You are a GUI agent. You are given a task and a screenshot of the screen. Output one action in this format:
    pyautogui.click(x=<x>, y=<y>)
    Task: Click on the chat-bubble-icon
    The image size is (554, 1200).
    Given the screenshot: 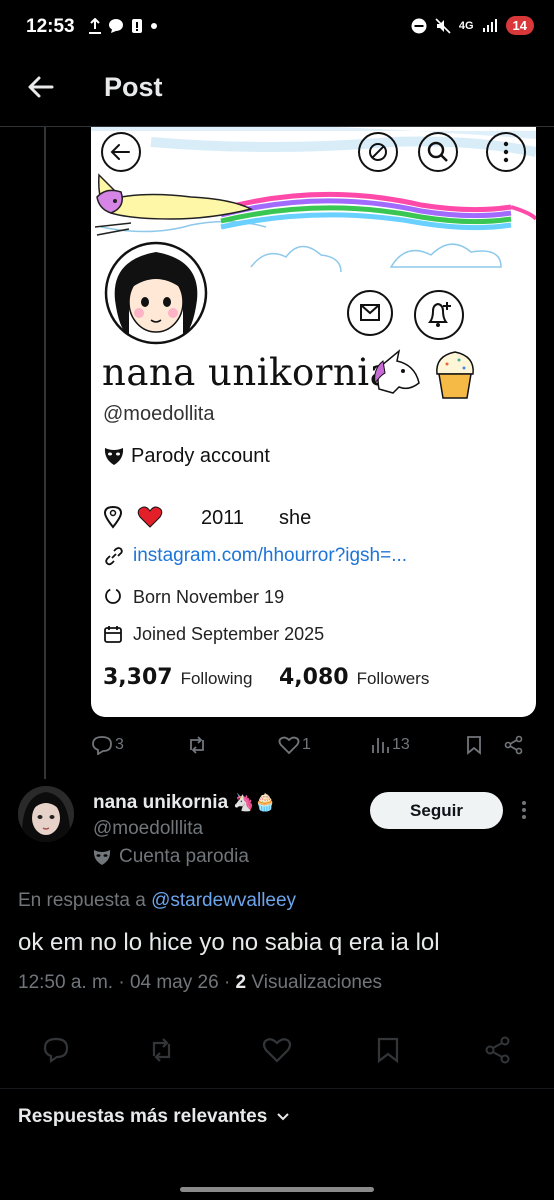 What is the action you would take?
    pyautogui.click(x=116, y=26)
    